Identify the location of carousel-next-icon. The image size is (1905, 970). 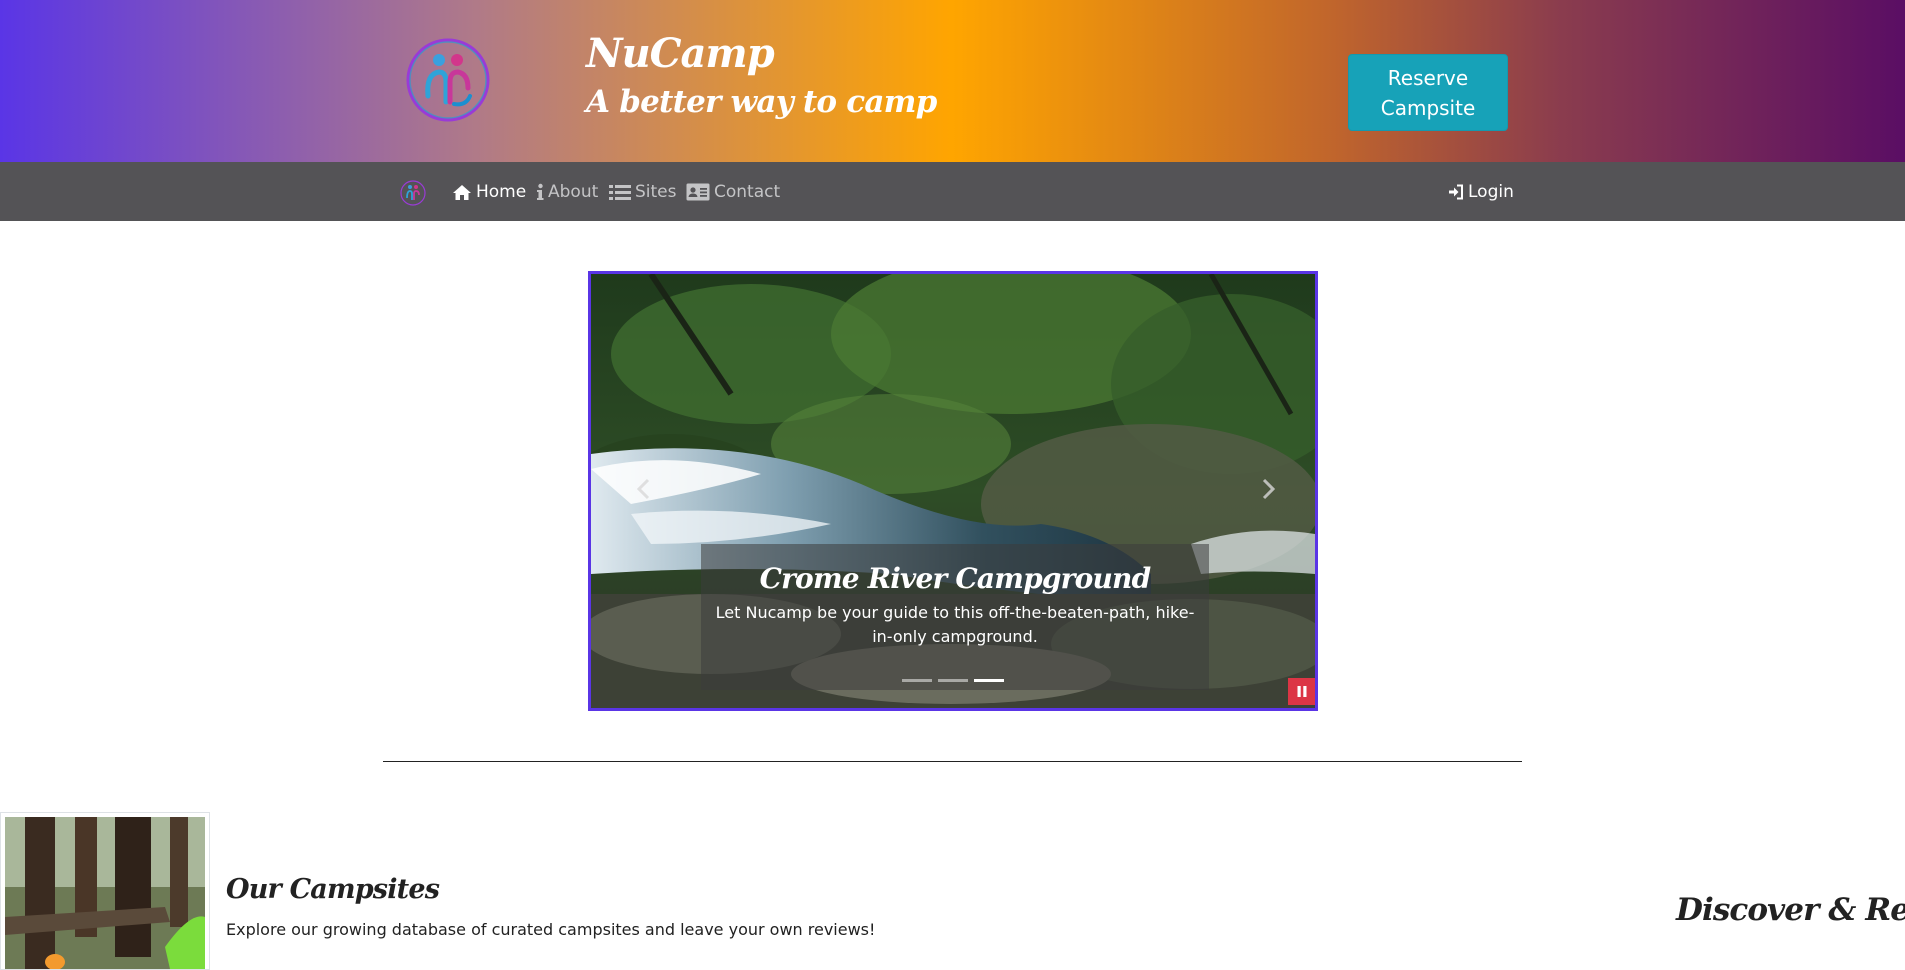
(1268, 489).